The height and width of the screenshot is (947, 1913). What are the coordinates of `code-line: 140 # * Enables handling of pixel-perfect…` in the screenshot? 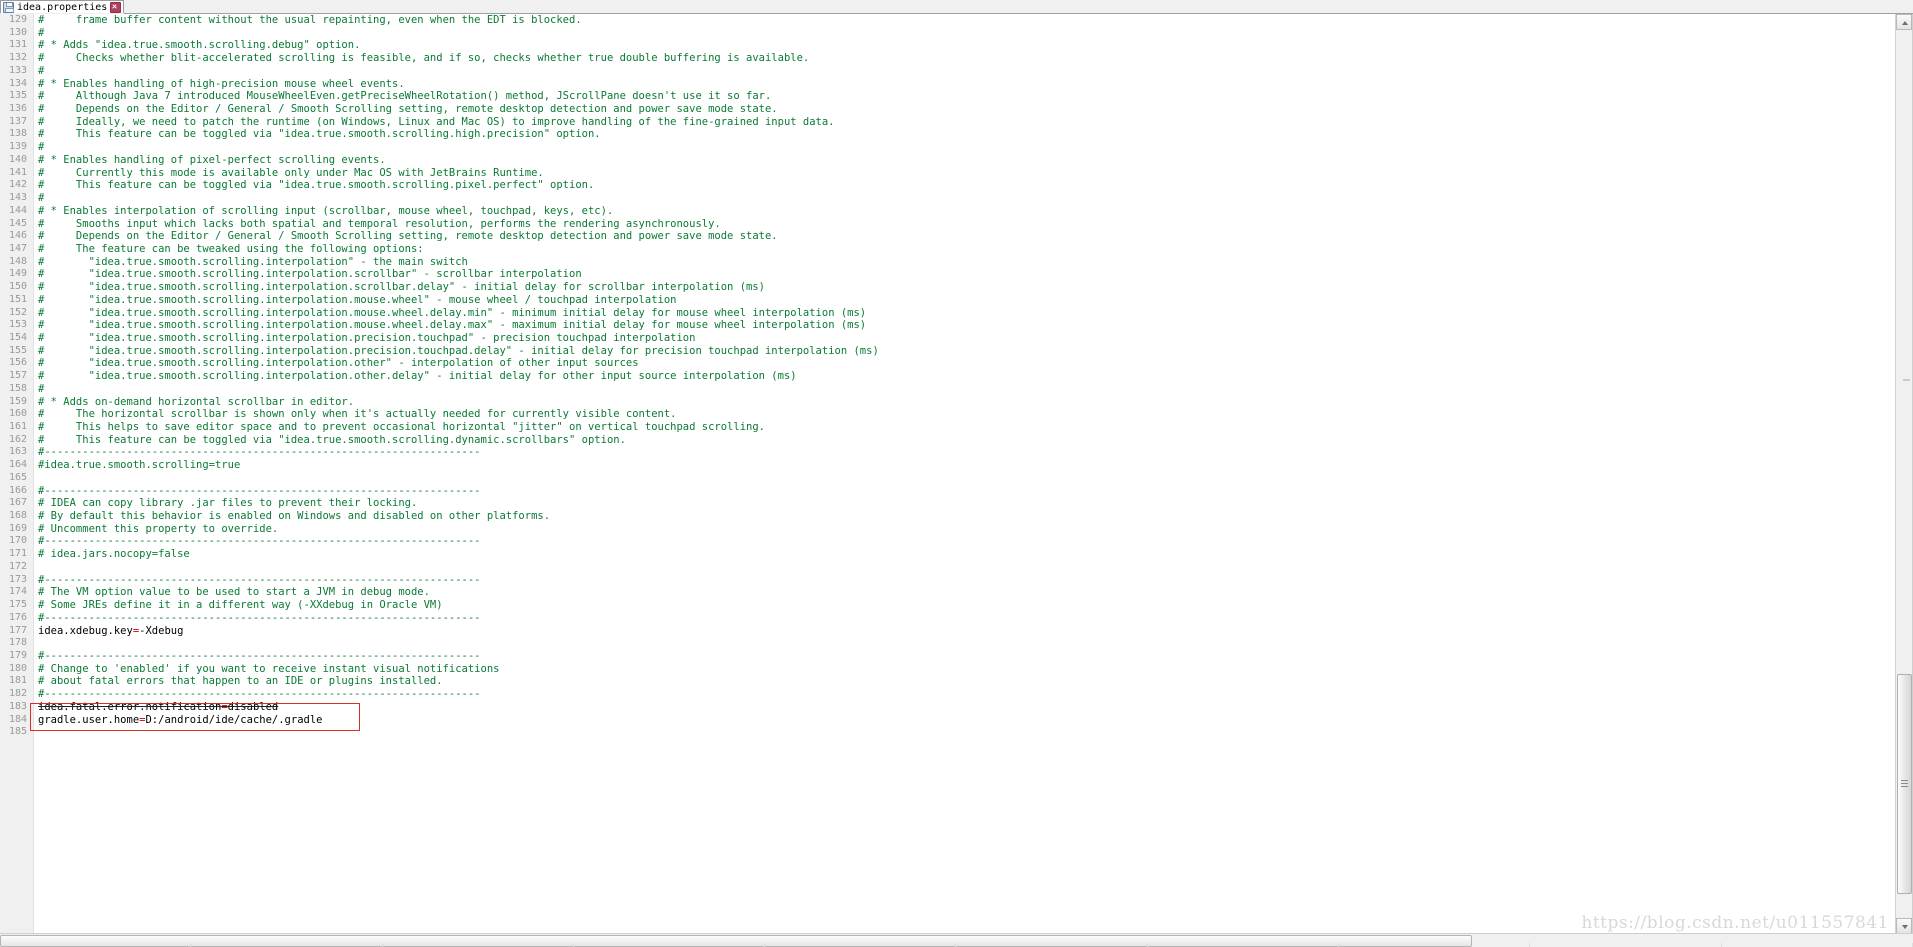 It's located at (948, 160).